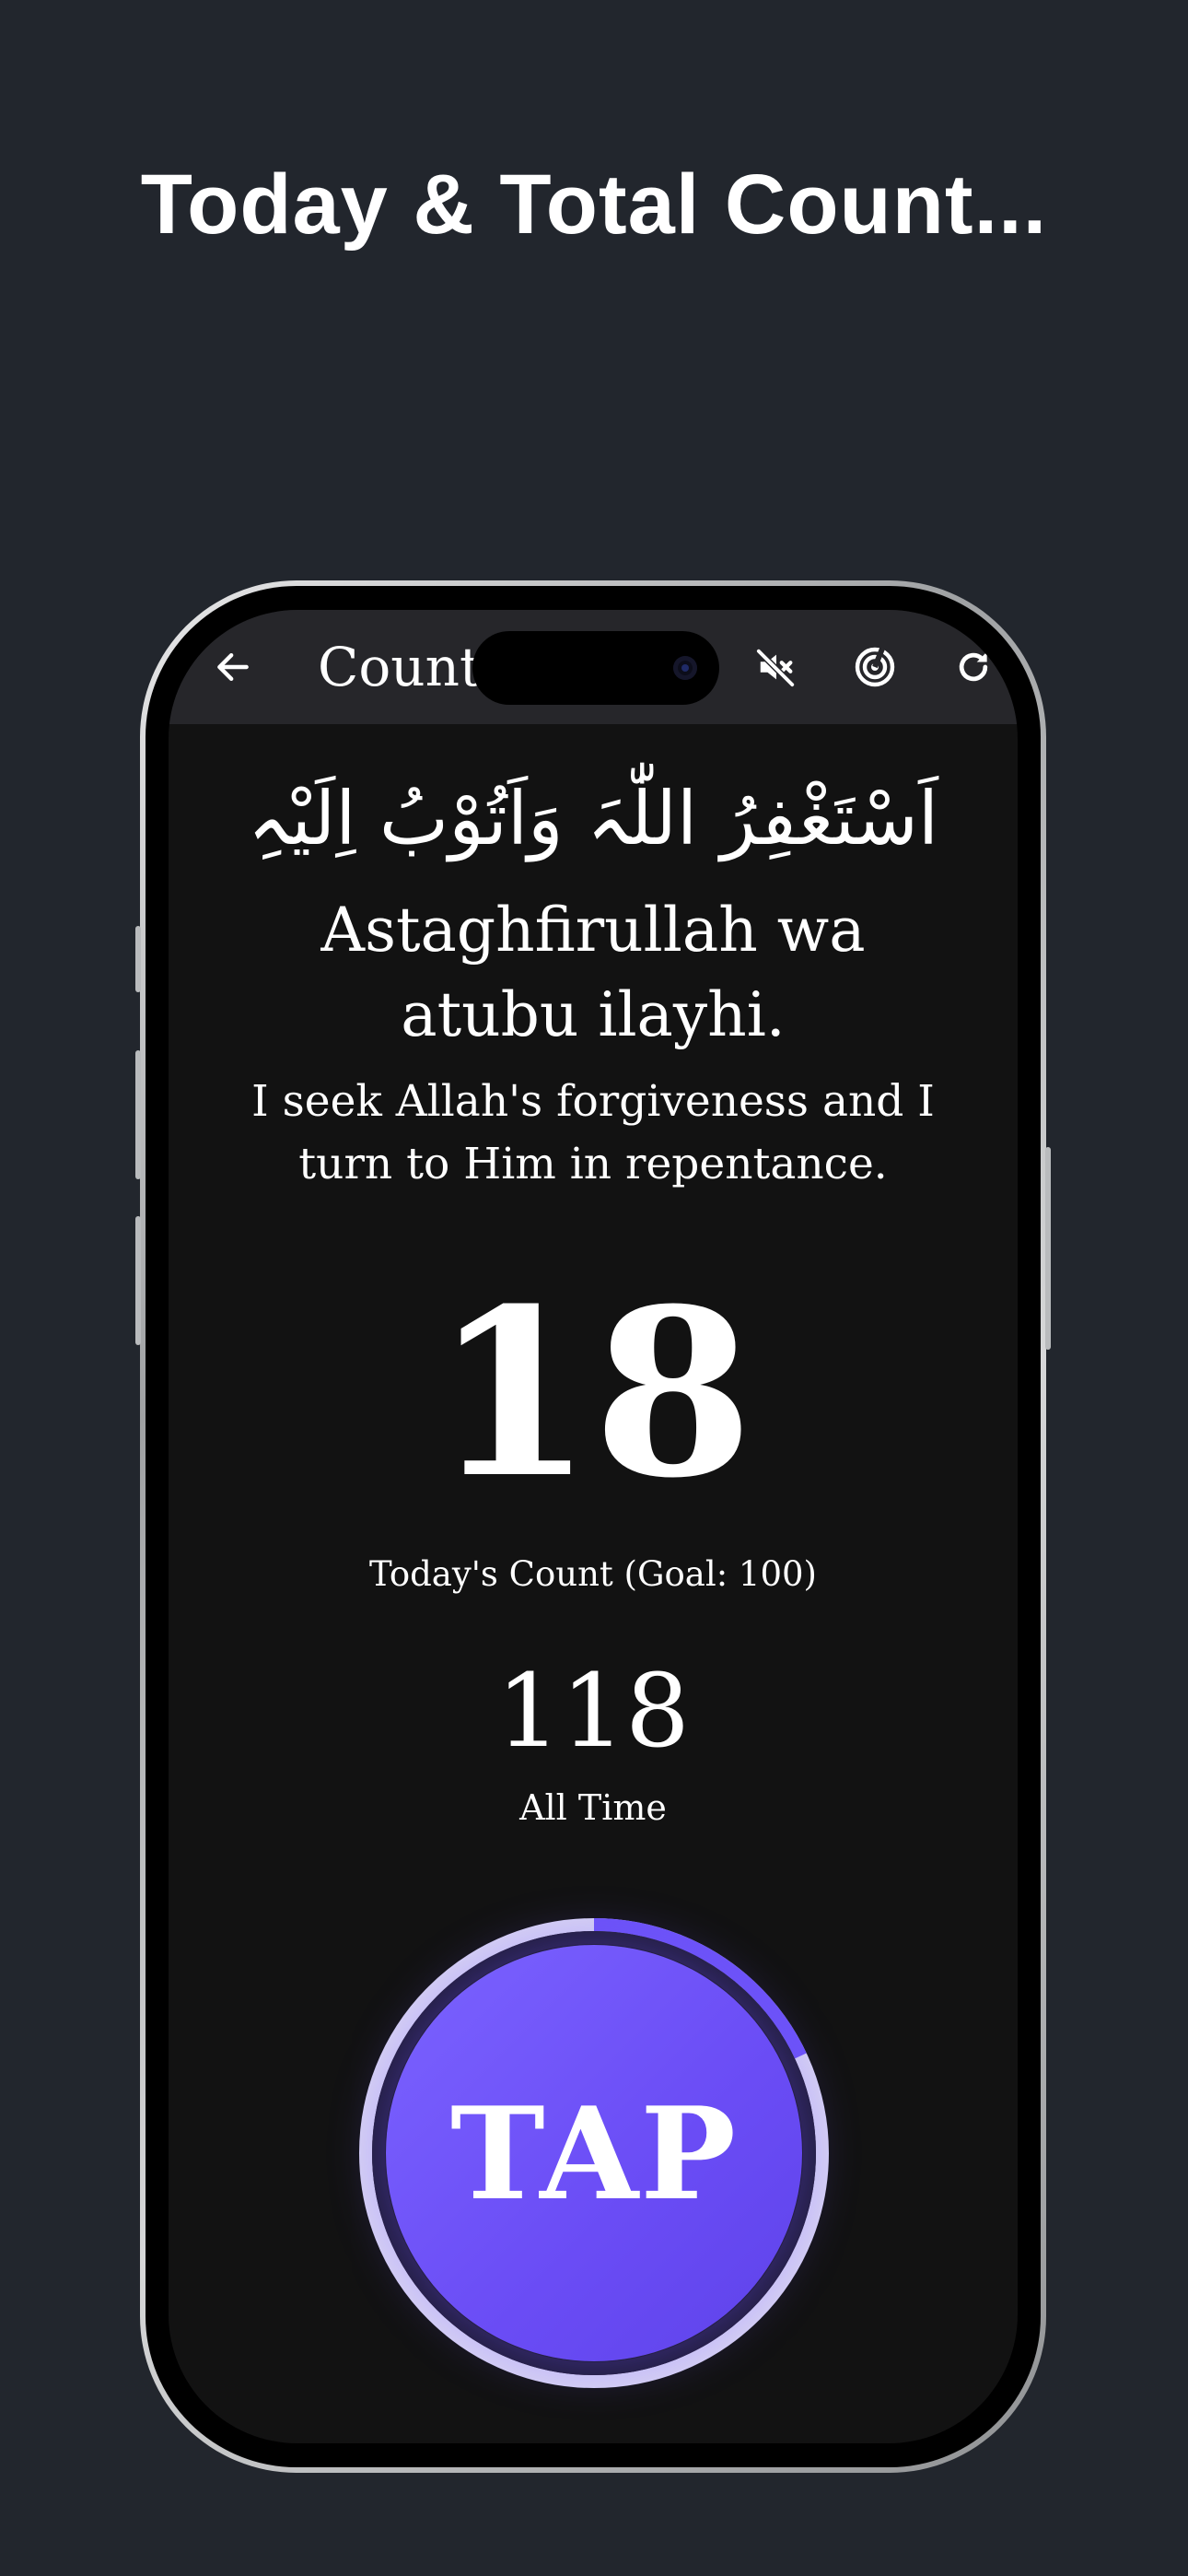 The height and width of the screenshot is (2576, 1188). I want to click on refresh-icon, so click(973, 667).